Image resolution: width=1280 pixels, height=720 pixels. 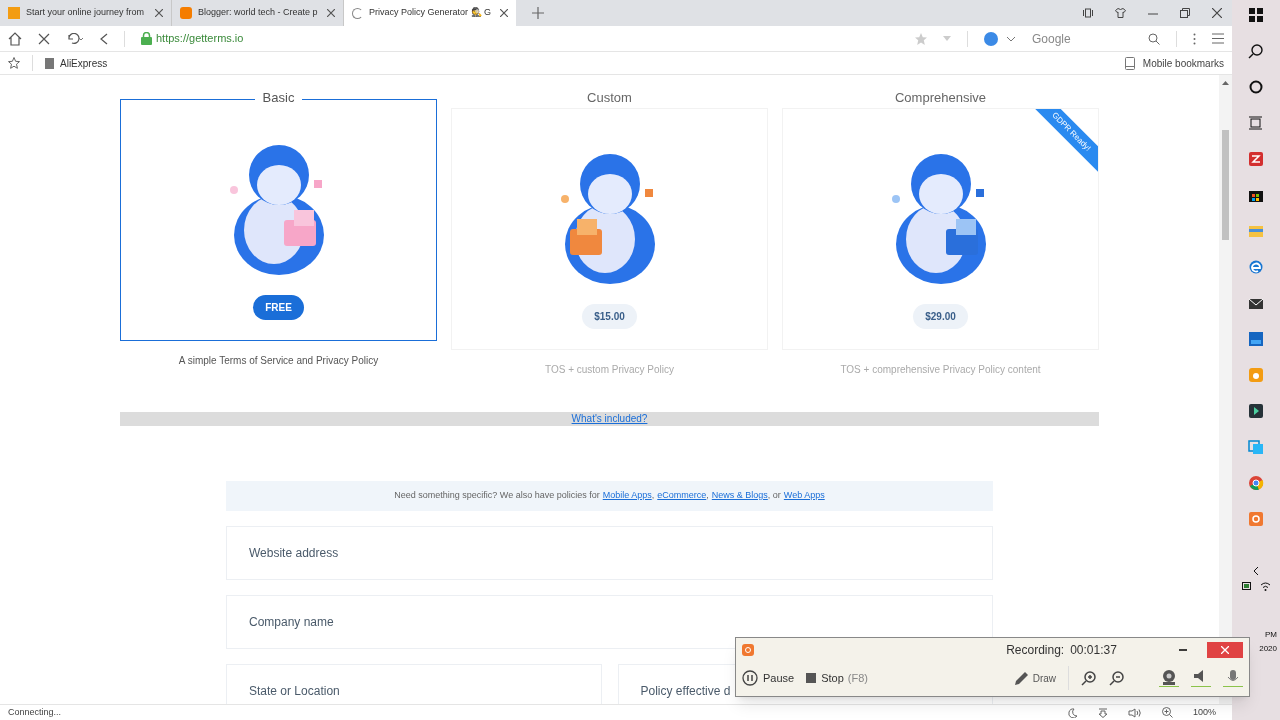 I want to click on site-icon, so click(x=14, y=13).